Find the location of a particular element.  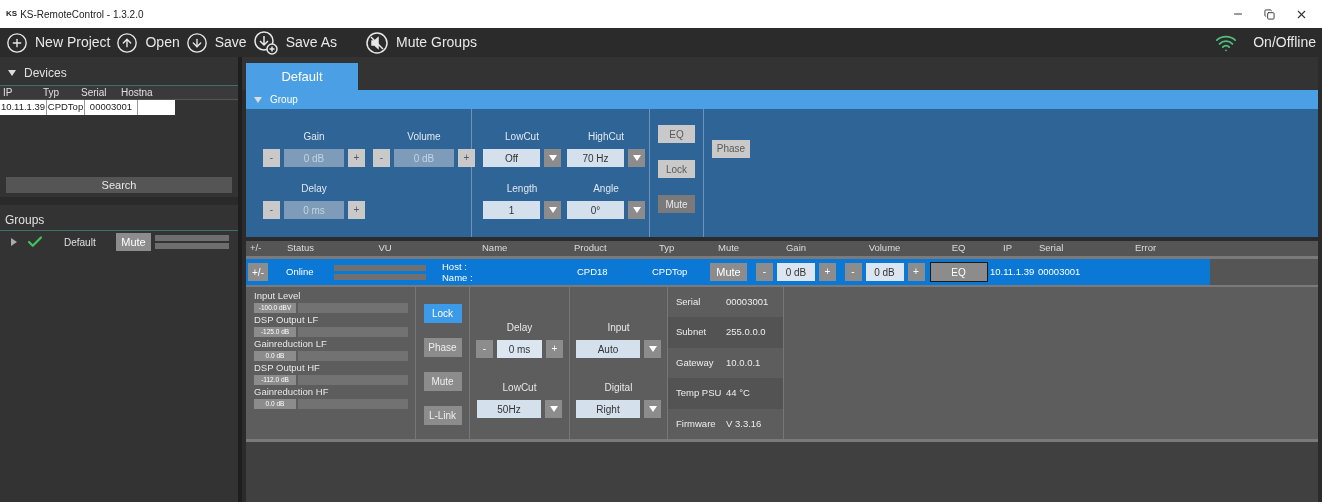

speaker-muted-icon is located at coordinates (377, 42).